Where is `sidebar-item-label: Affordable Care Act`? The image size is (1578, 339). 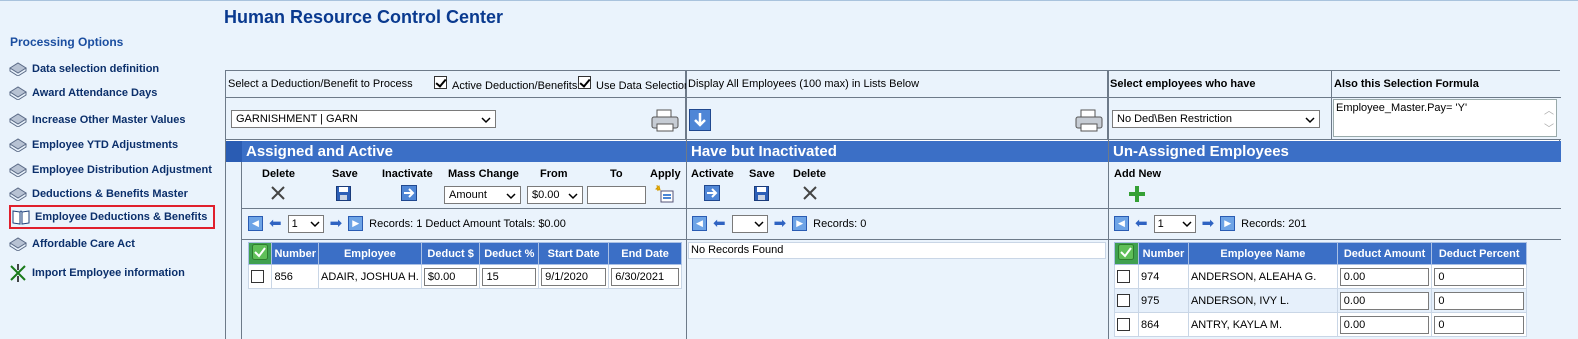 sidebar-item-label: Affordable Care Act is located at coordinates (83, 244).